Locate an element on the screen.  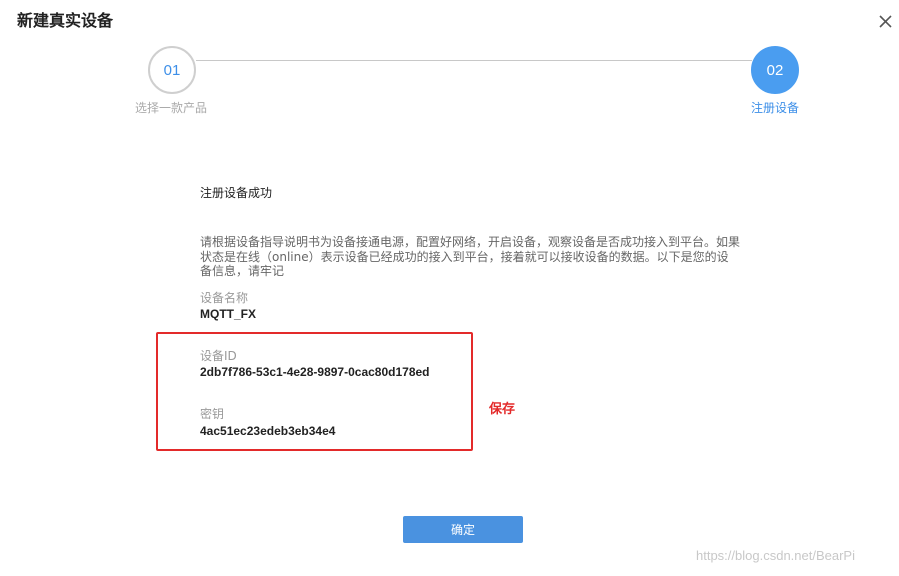
confirm-button: 确定 is located at coordinates (463, 529).